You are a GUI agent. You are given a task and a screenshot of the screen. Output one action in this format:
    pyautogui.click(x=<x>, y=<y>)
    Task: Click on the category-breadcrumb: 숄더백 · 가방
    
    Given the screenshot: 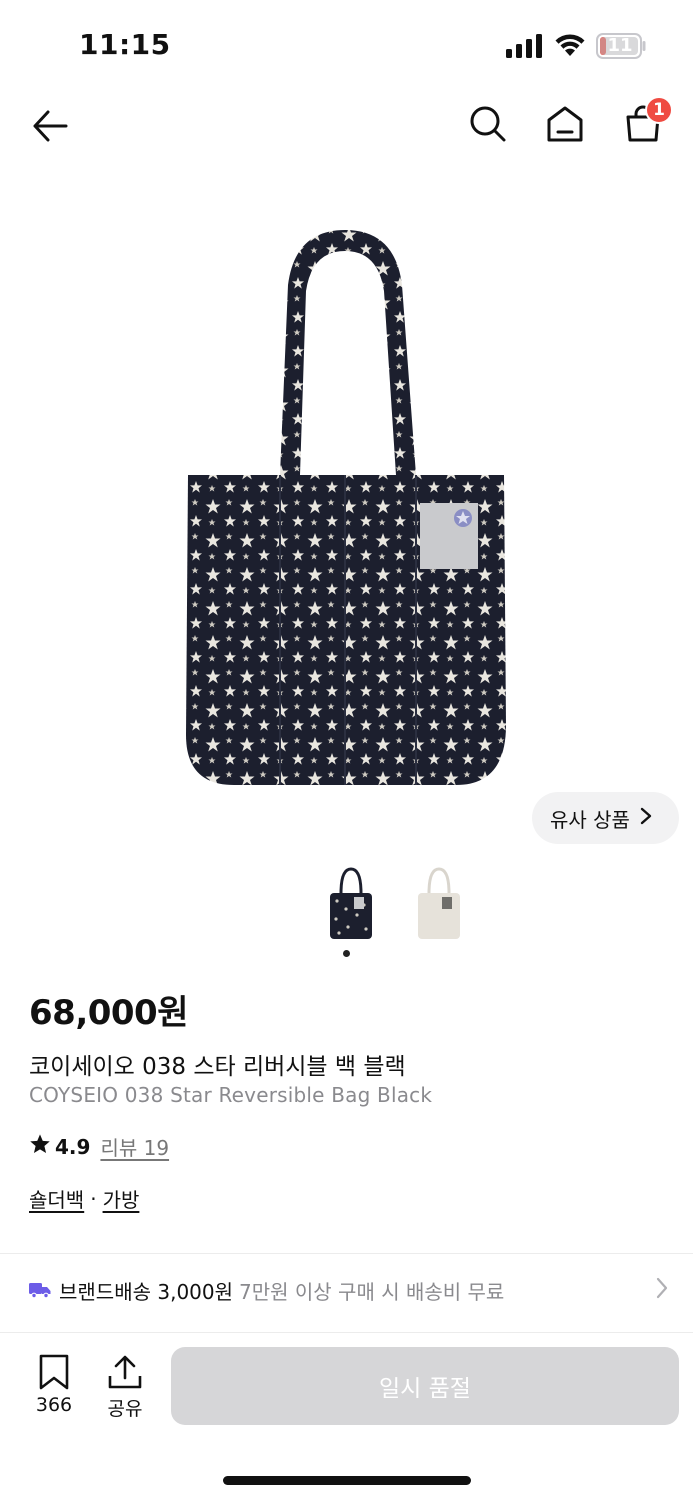 What is the action you would take?
    pyautogui.click(x=84, y=1198)
    